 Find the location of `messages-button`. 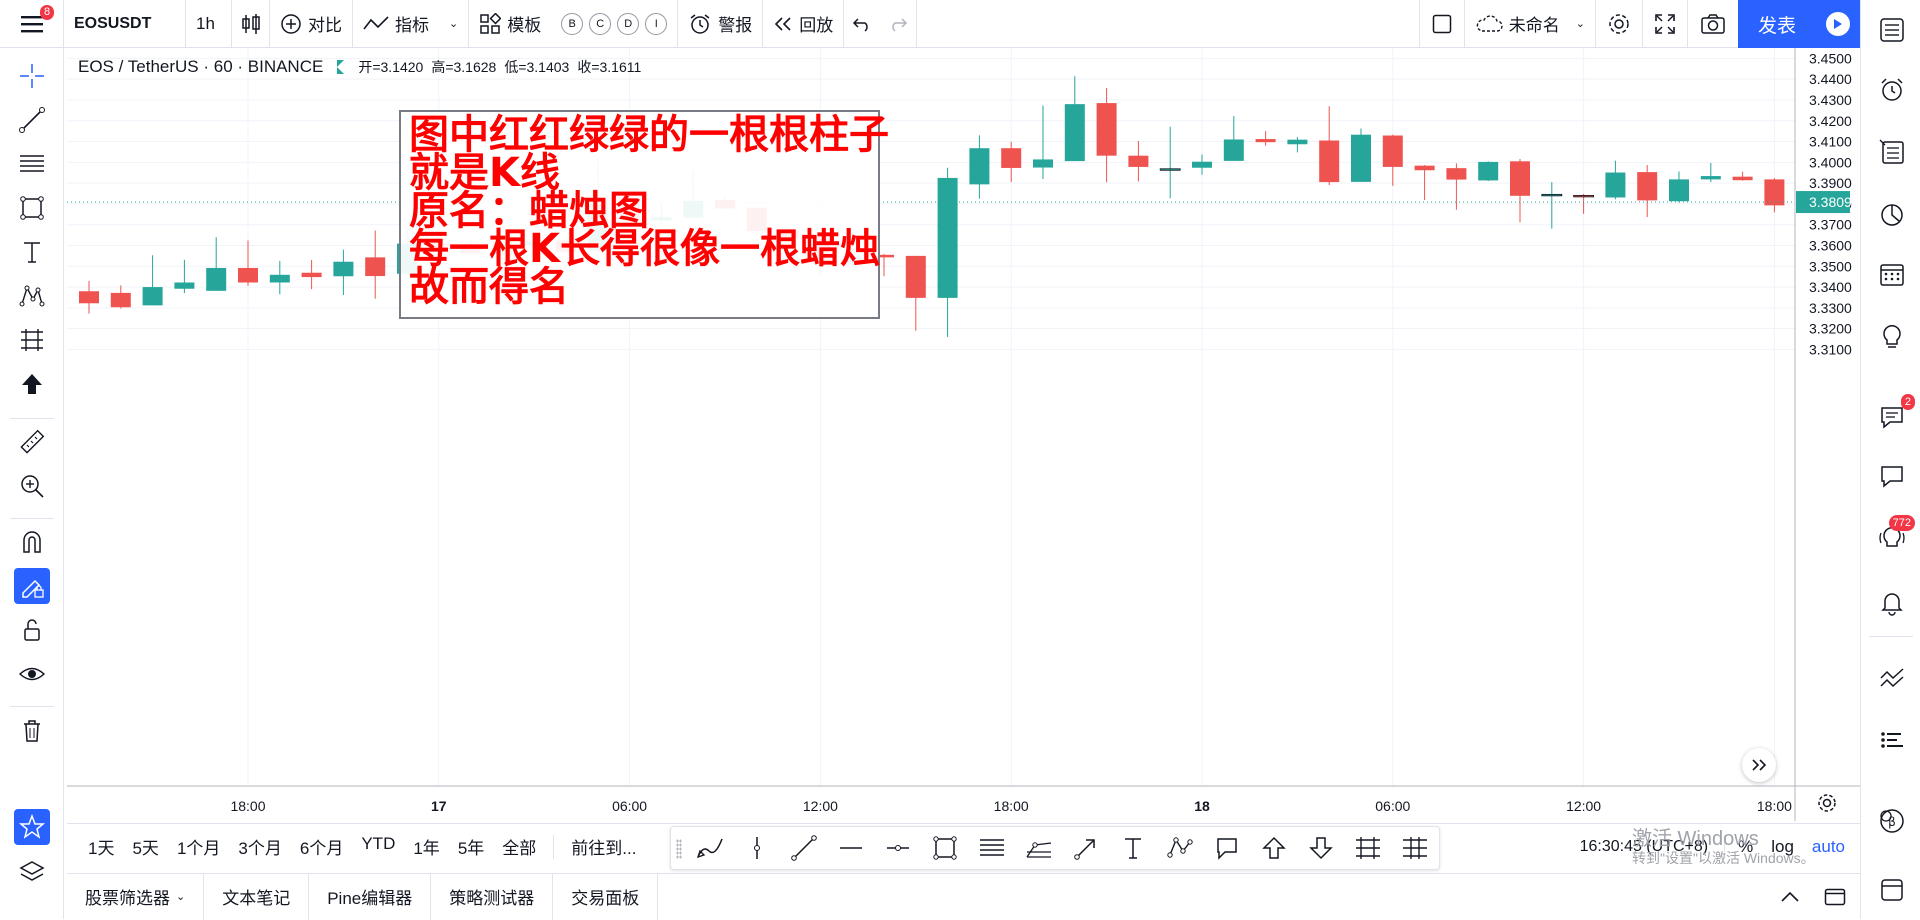

messages-button is located at coordinates (1892, 476).